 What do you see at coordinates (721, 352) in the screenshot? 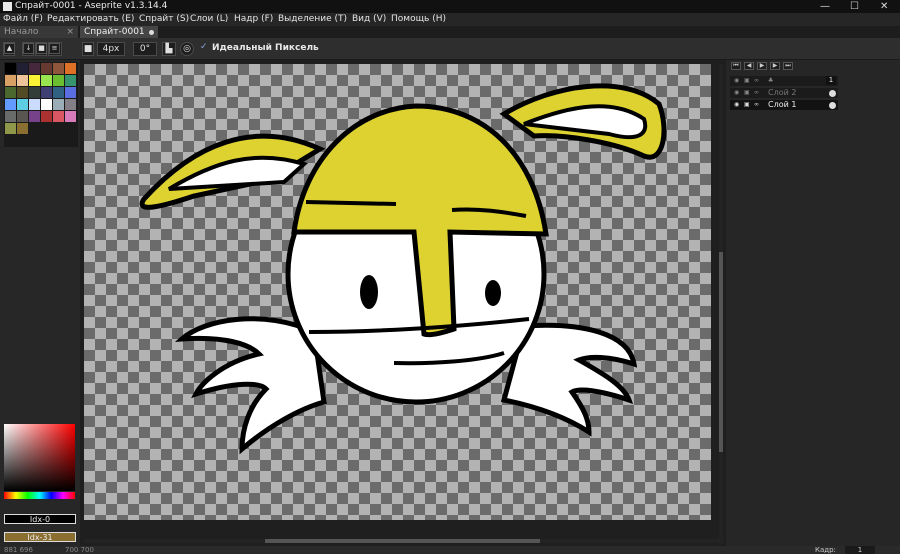
I see `vertical-scroll-thumb` at bounding box center [721, 352].